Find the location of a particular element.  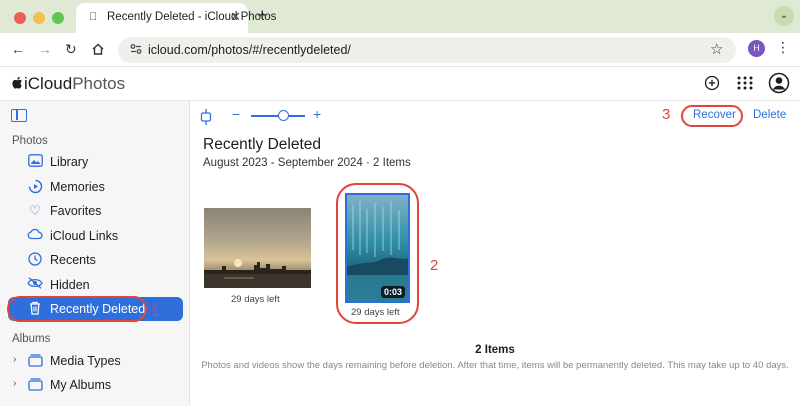

zoom-in-icon: + is located at coordinates (317, 114).